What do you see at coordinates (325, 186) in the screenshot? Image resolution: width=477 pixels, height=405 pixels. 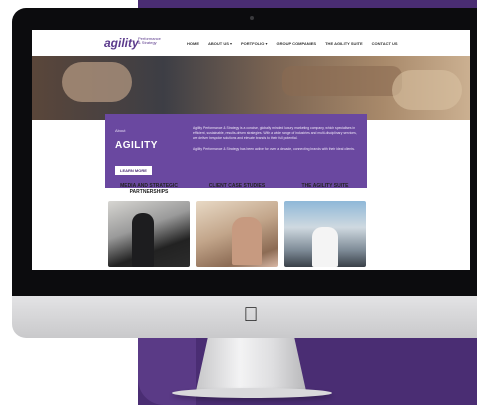 I see `feature-title: THE AGILITY SUITE` at bounding box center [325, 186].